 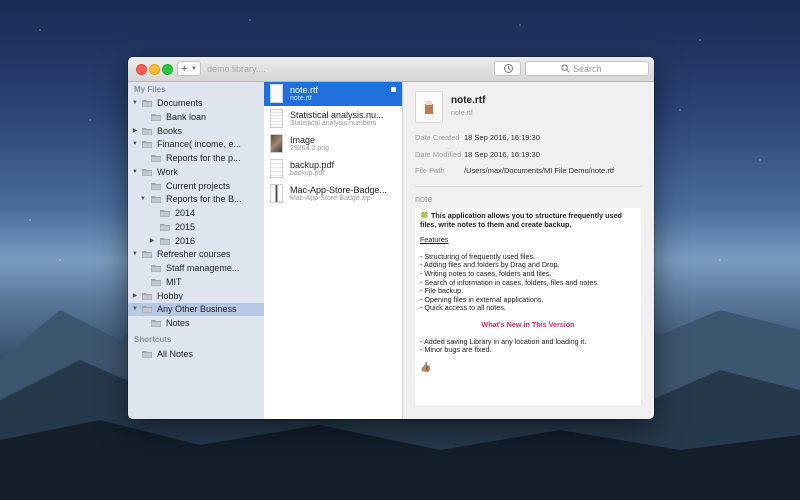 What do you see at coordinates (276, 143) in the screenshot?
I see `image-file-icon` at bounding box center [276, 143].